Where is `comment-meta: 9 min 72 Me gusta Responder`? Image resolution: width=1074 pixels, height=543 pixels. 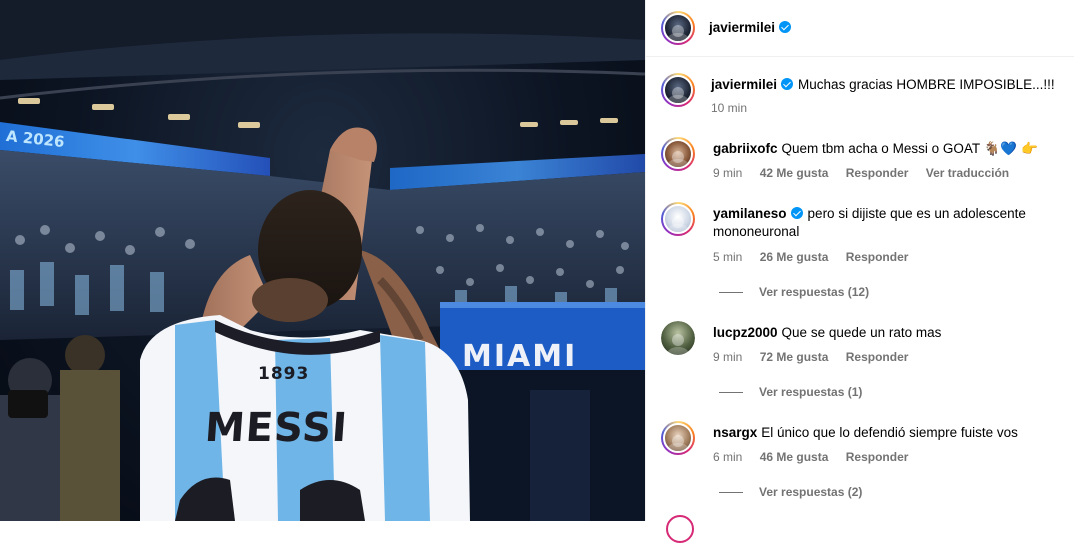
comment-meta: 9 min 72 Me gusta Responder is located at coordinates (817, 357).